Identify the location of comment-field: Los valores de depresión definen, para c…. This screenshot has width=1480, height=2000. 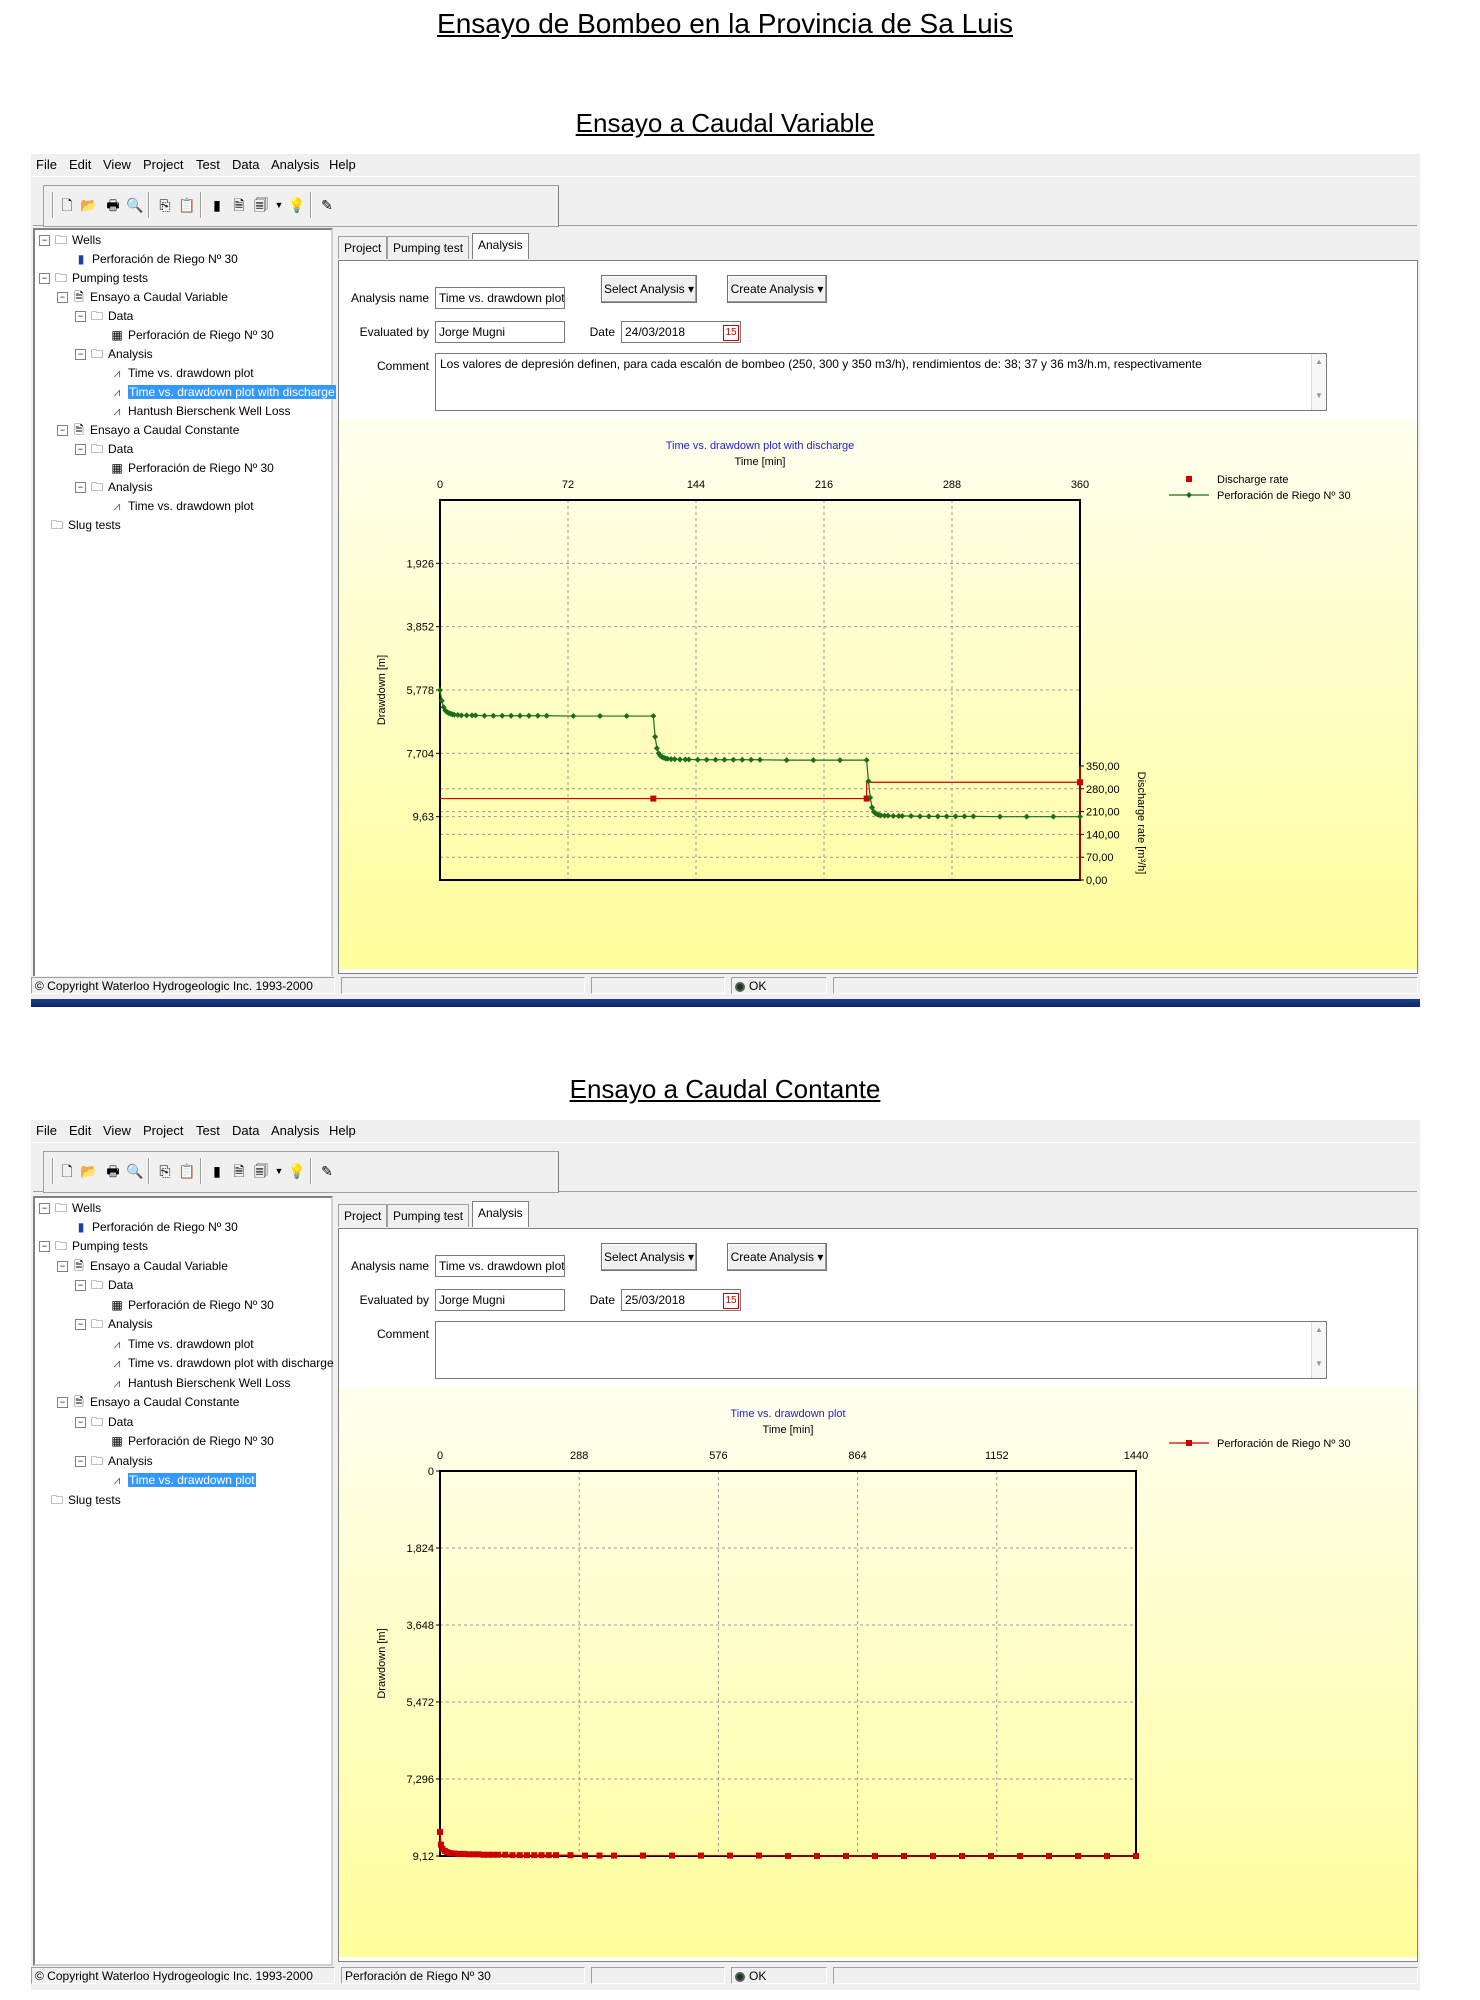
(881, 382).